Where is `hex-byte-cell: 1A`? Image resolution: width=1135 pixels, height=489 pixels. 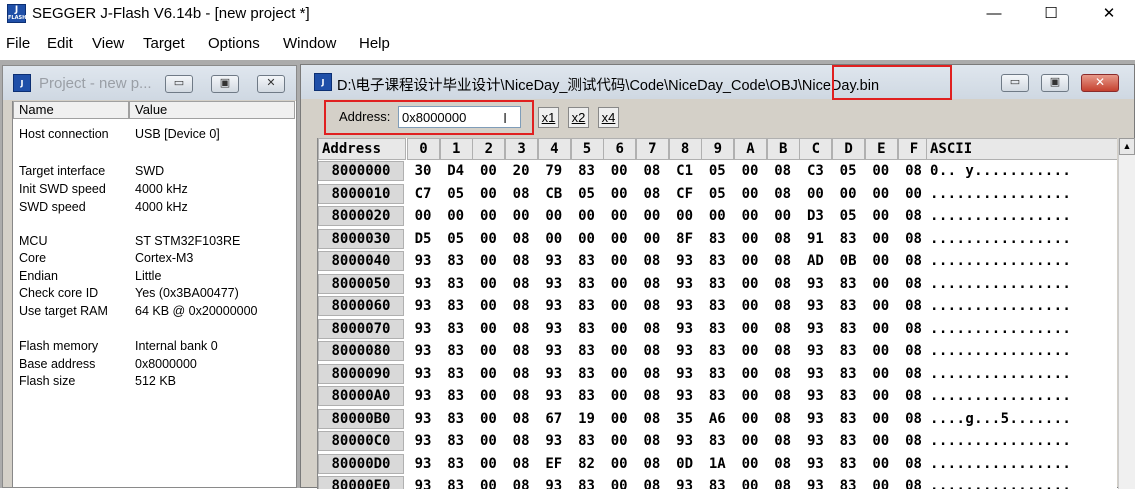 hex-byte-cell: 1A is located at coordinates (717, 464).